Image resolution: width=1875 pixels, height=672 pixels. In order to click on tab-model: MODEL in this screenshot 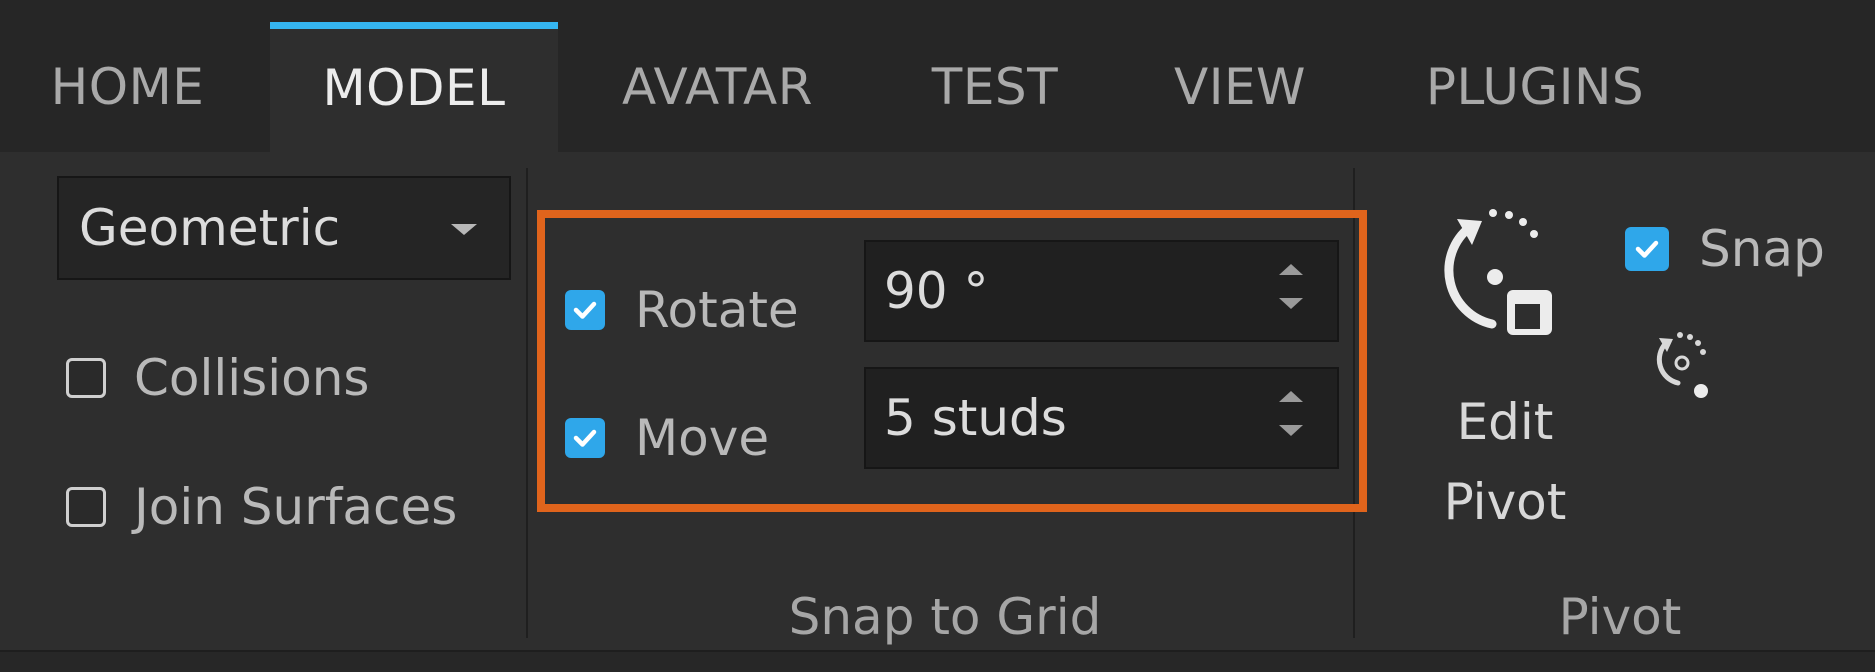, I will do `click(414, 88)`.